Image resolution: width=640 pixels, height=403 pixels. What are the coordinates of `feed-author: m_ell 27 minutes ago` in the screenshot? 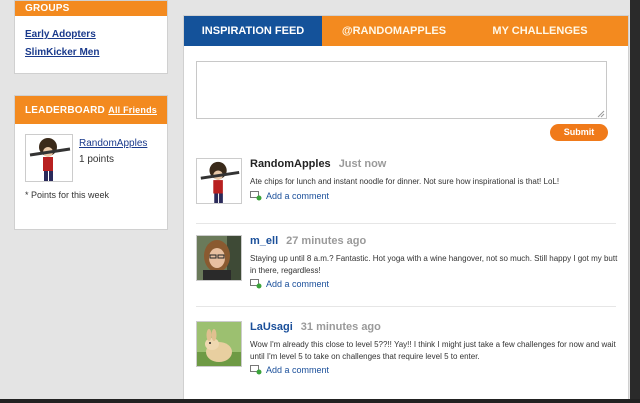 It's located at (308, 241).